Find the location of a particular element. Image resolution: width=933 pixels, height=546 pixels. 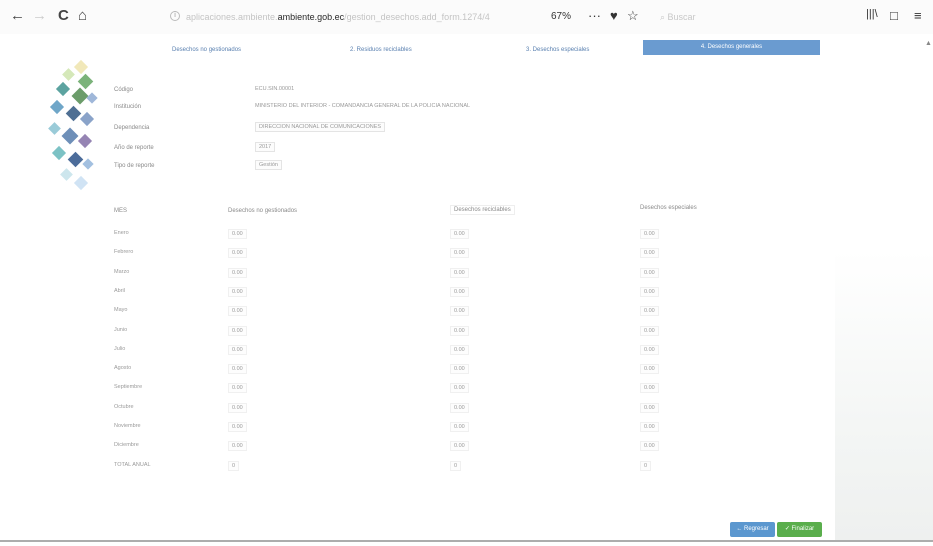

home-icon: ⌂ is located at coordinates (82, 16).